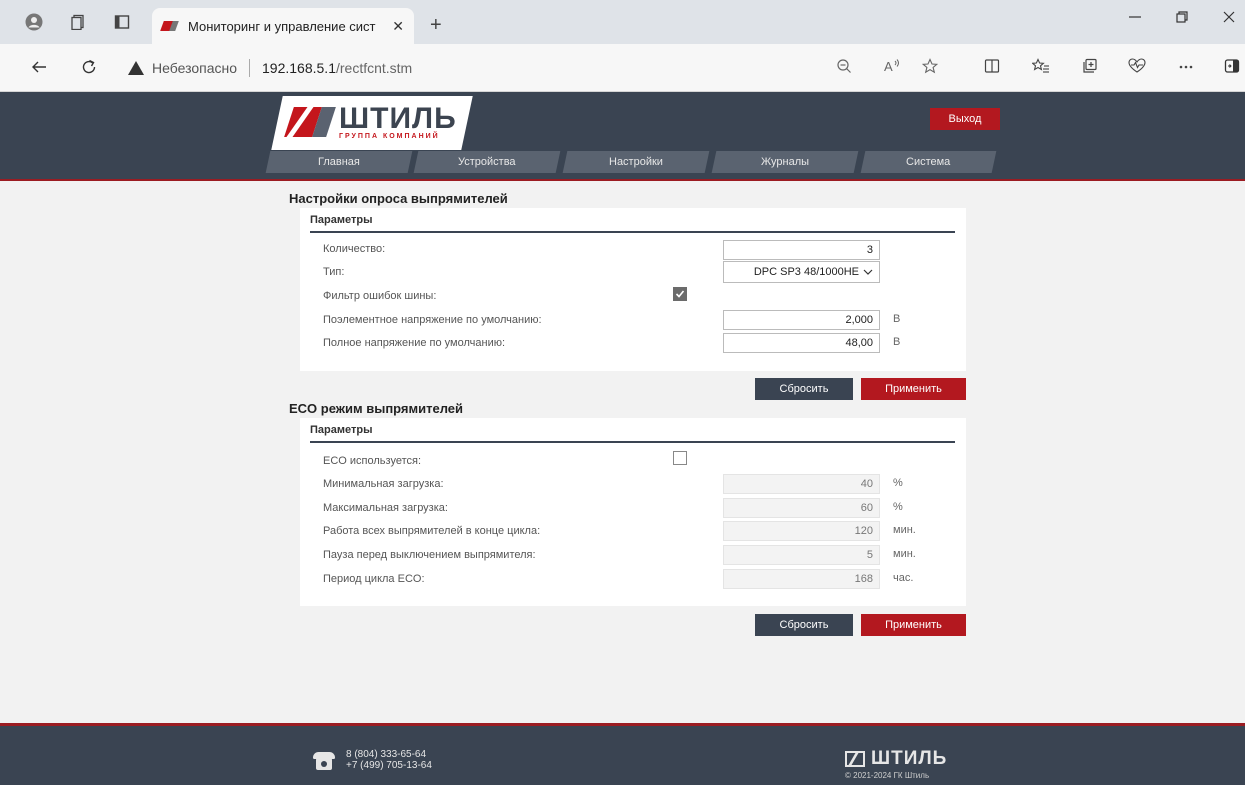  What do you see at coordinates (398, 118) in the screenshot?
I see `logo-text: ШТИЛЬ` at bounding box center [398, 118].